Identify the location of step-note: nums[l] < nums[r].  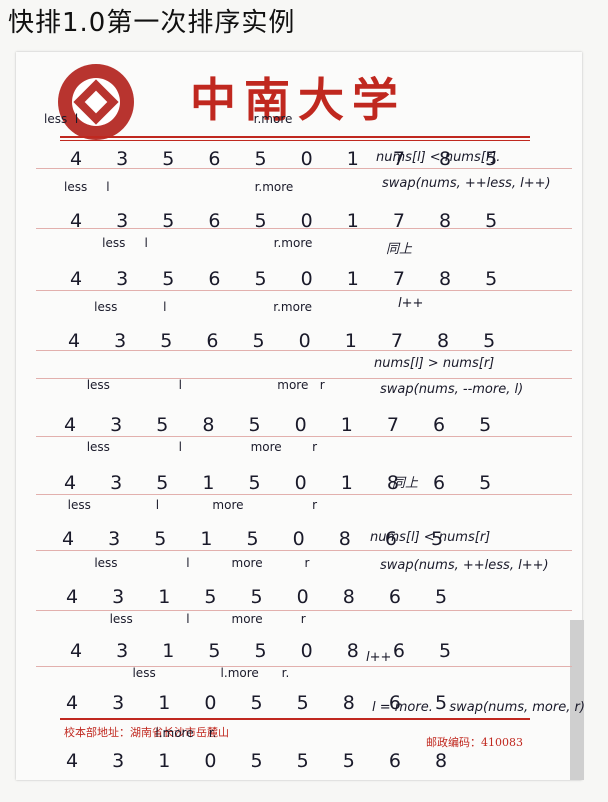
(430, 537).